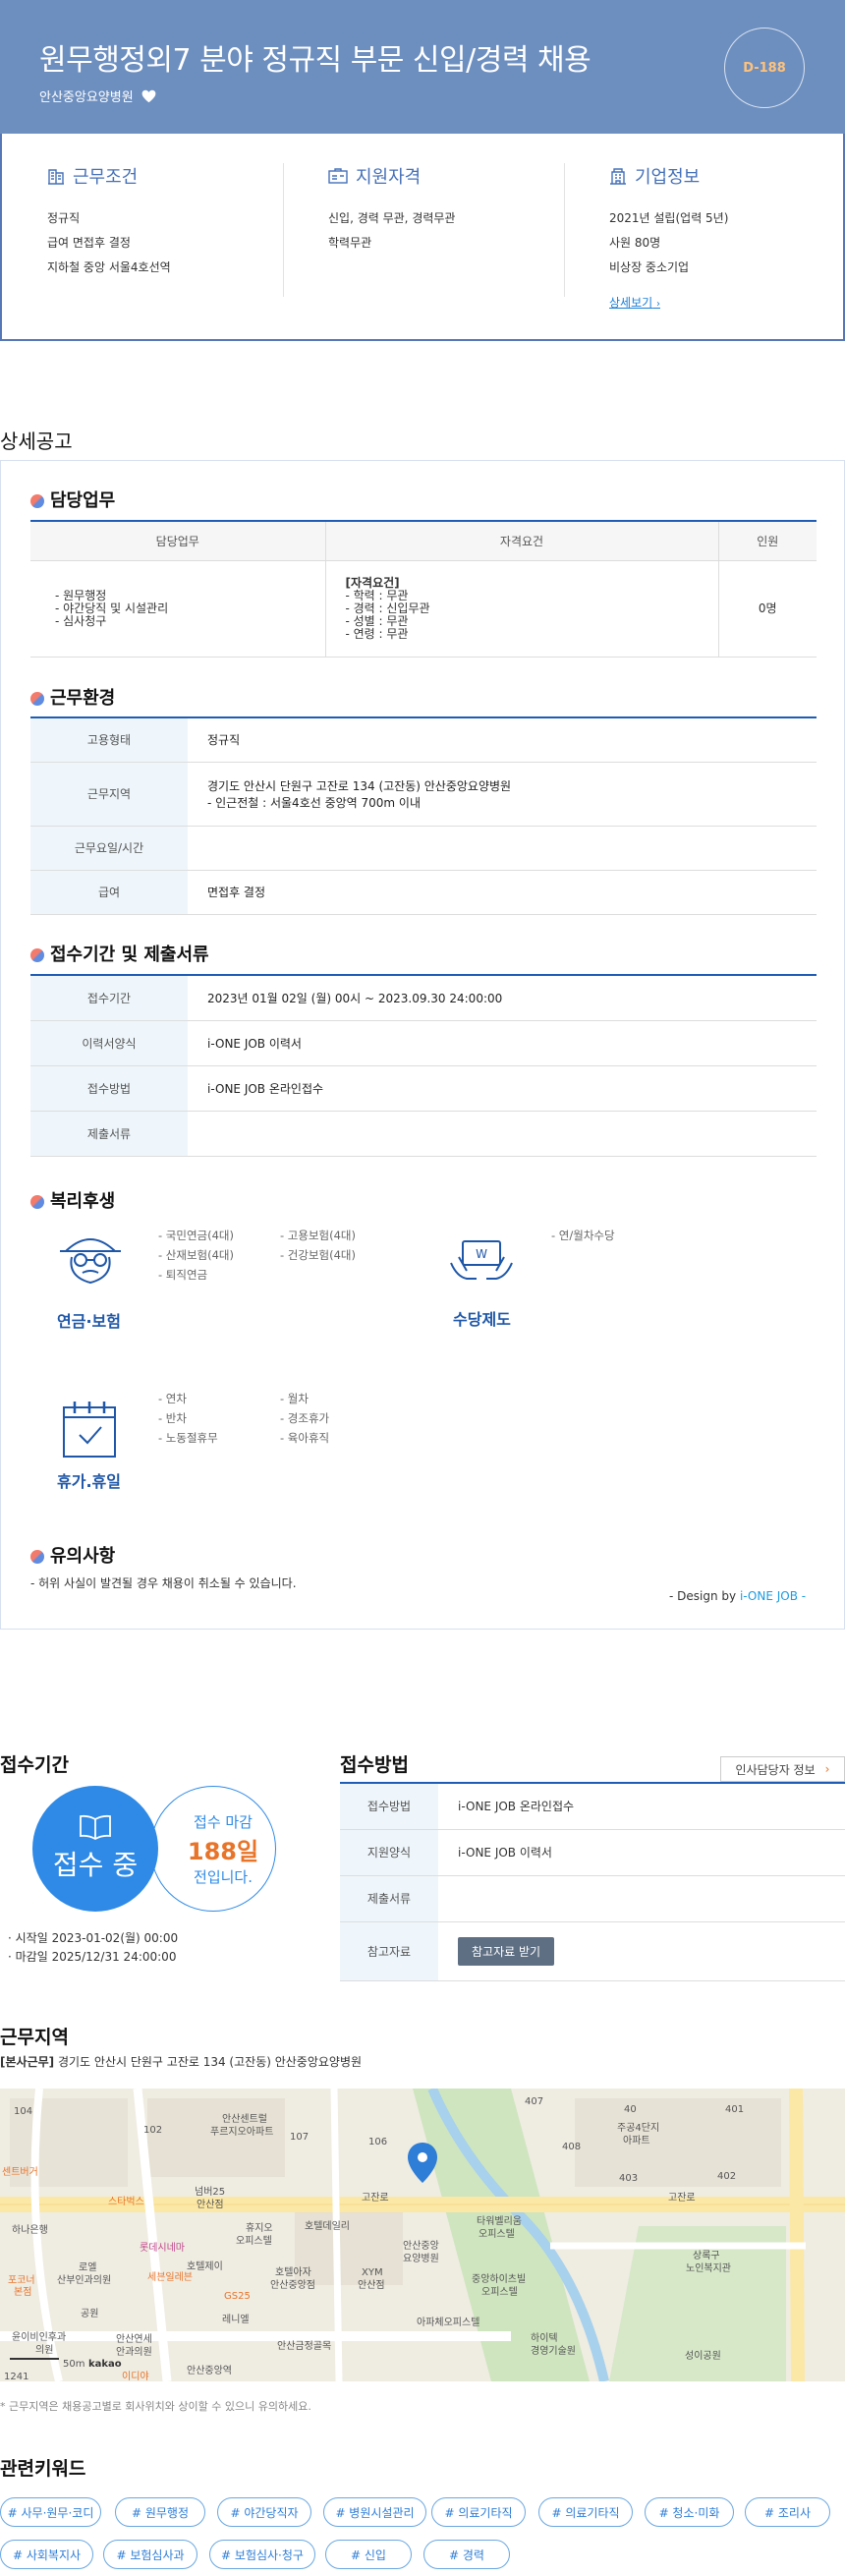 This screenshot has width=845, height=2576. I want to click on id-card-icon, so click(338, 176).